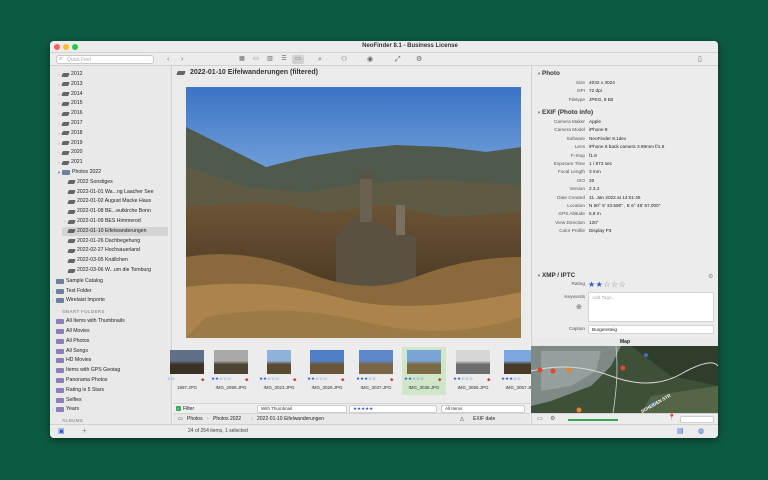 The image size is (768, 480). I want to click on globe-icon: ◍, so click(701, 431).